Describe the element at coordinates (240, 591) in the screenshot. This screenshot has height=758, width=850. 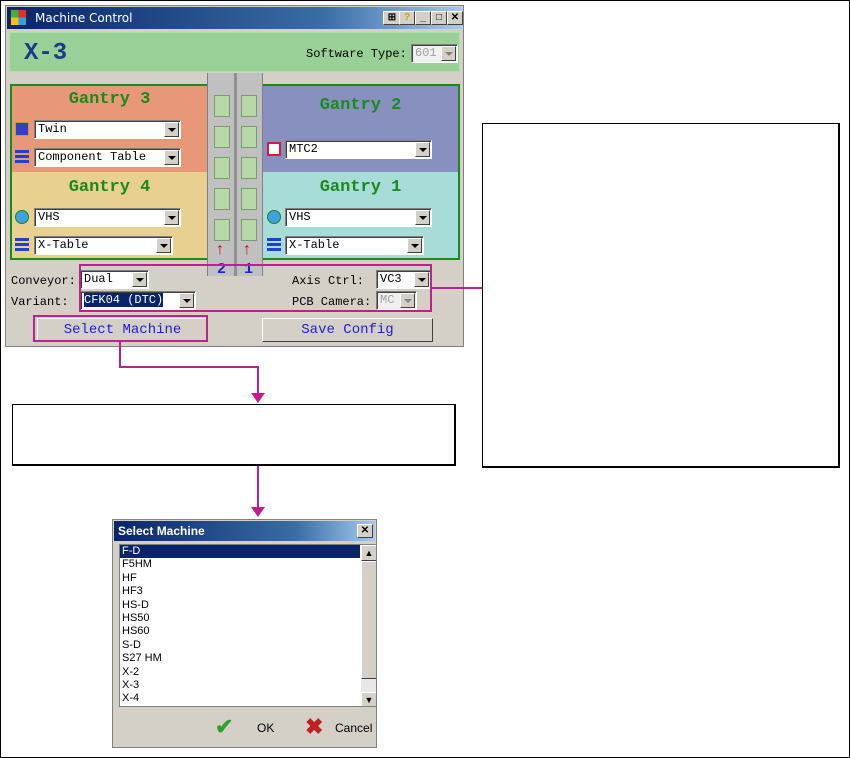
I see `list-item: HF3` at that location.